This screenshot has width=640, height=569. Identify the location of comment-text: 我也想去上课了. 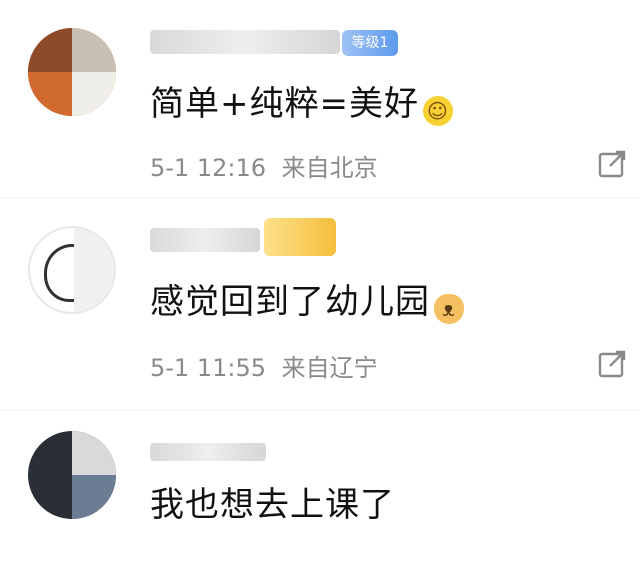
(272, 501).